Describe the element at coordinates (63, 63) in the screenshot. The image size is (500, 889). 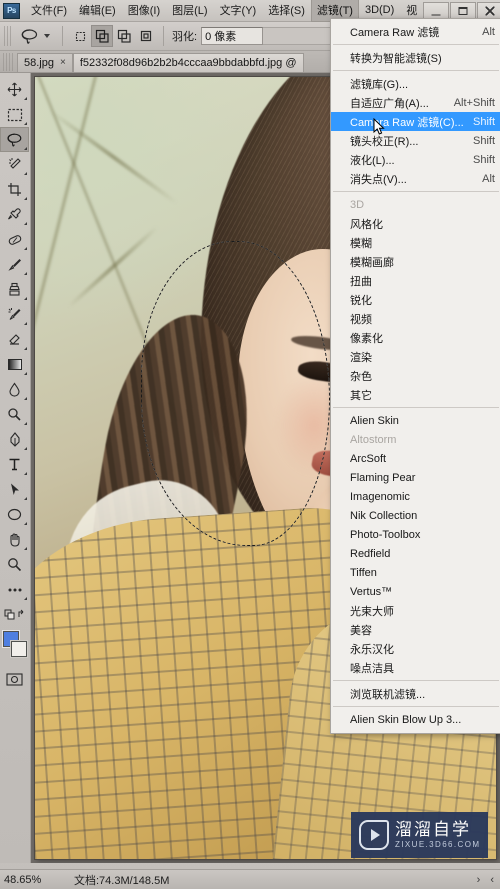
I see `tab-close-icon: ×` at that location.